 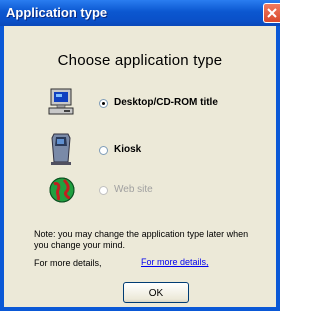 What do you see at coordinates (103, 150) in the screenshot?
I see `radio-kiosk` at bounding box center [103, 150].